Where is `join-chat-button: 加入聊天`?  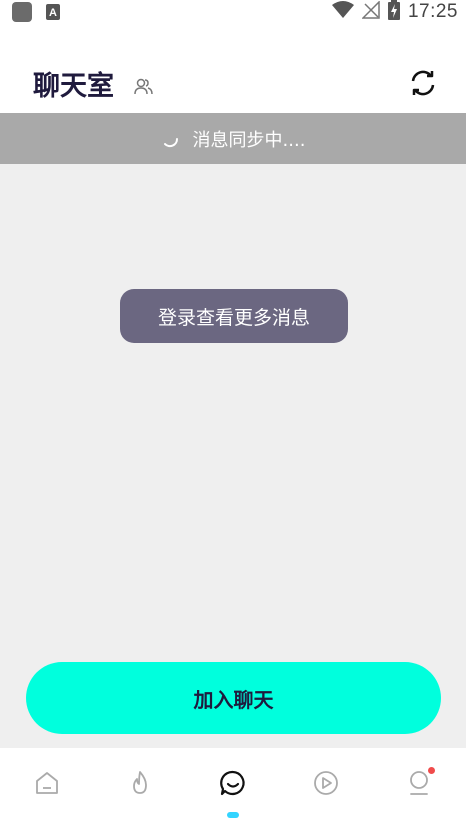 join-chat-button: 加入聊天 is located at coordinates (233, 698).